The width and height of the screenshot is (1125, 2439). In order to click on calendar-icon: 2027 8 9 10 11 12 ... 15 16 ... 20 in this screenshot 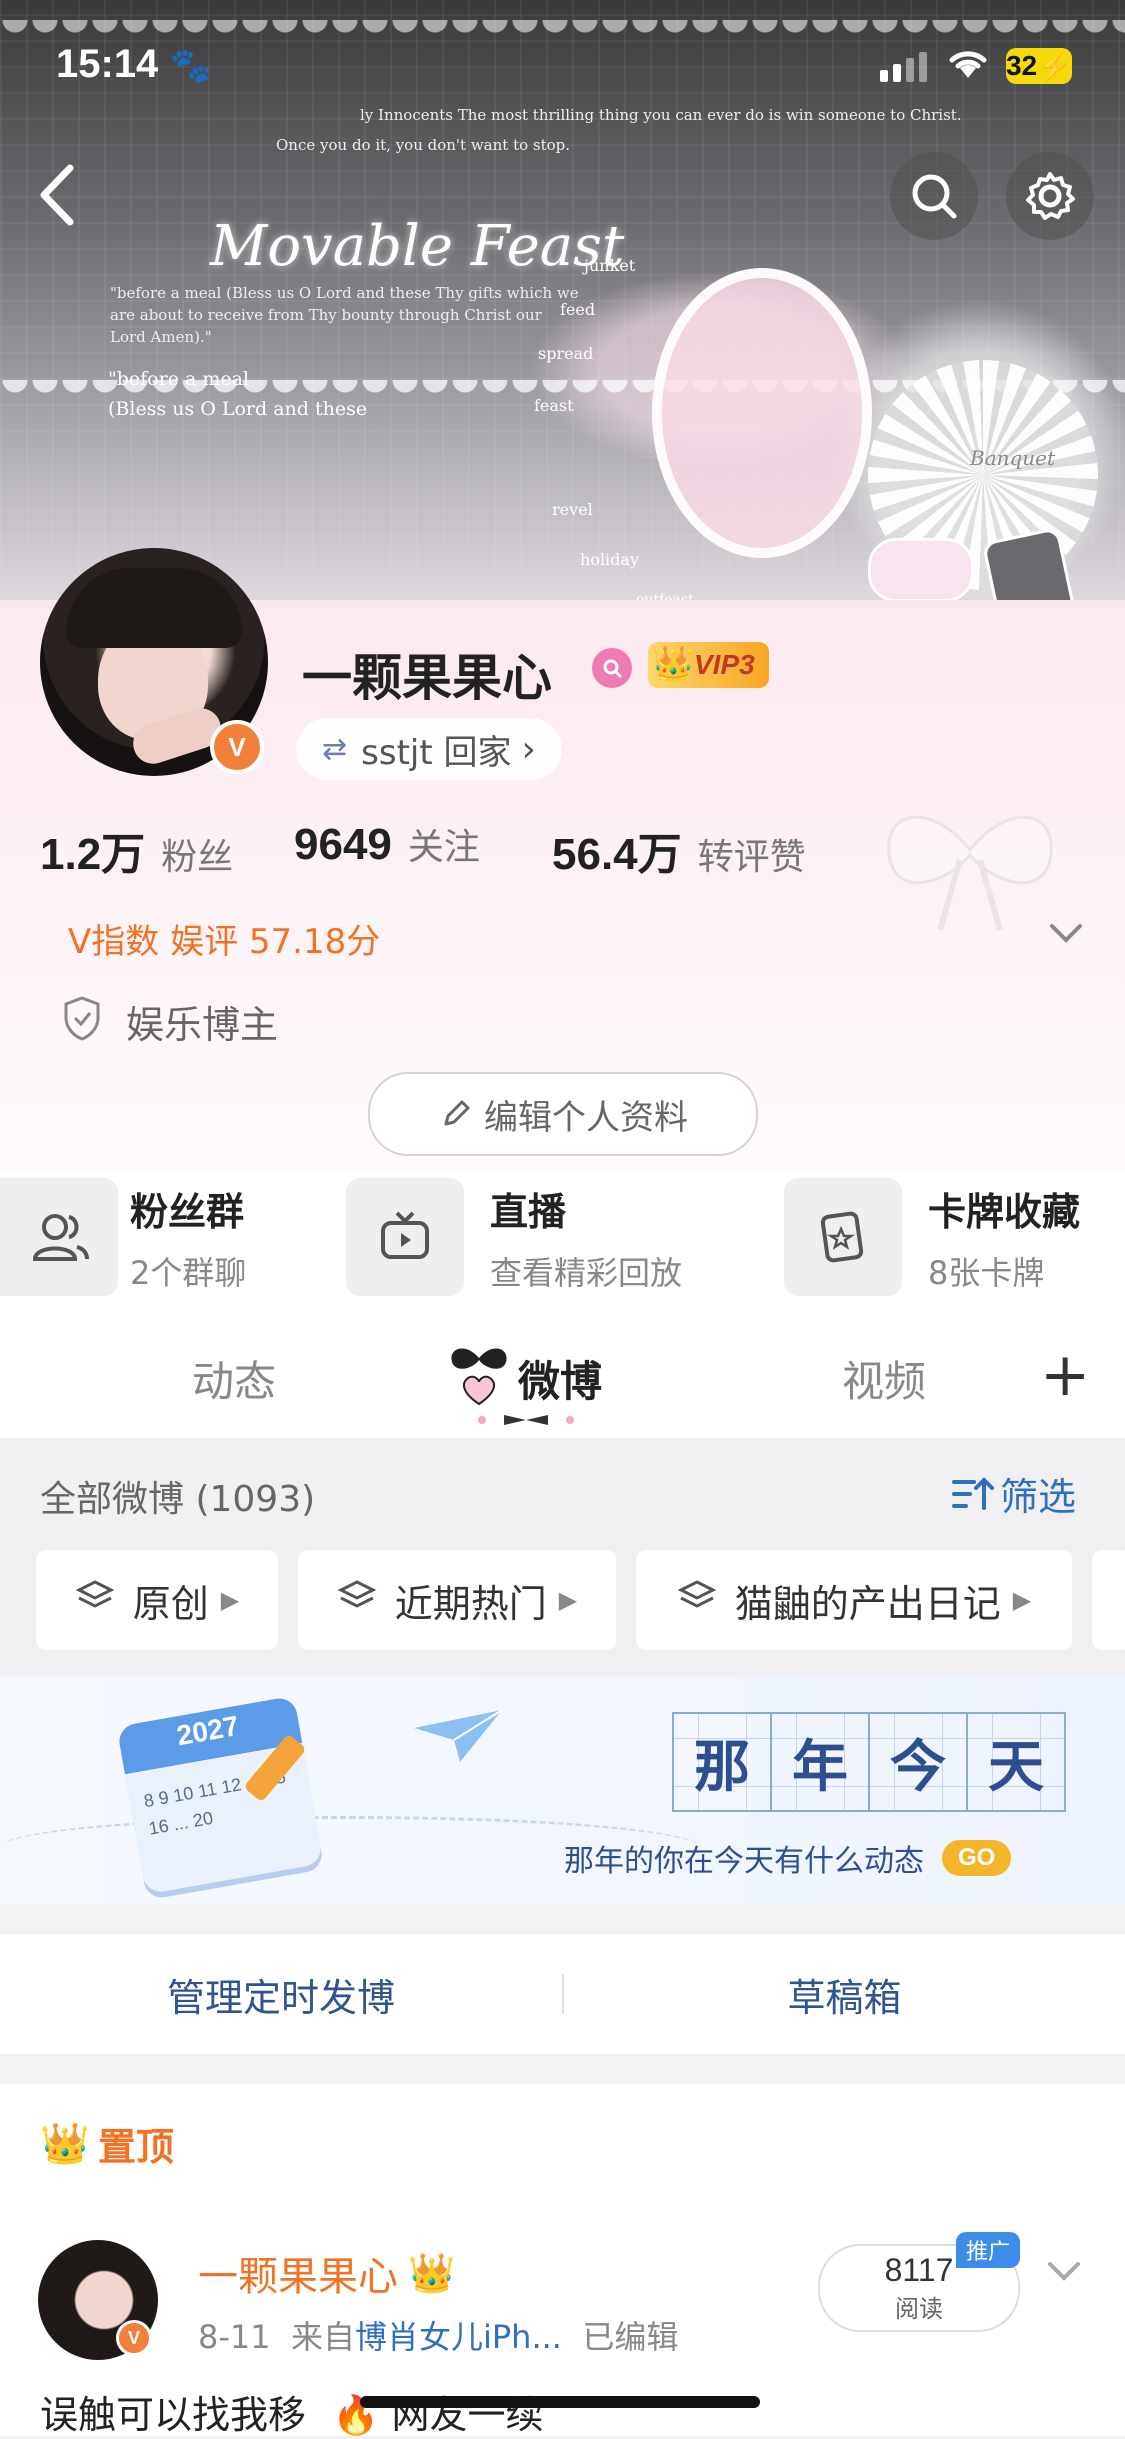, I will do `click(220, 1795)`.